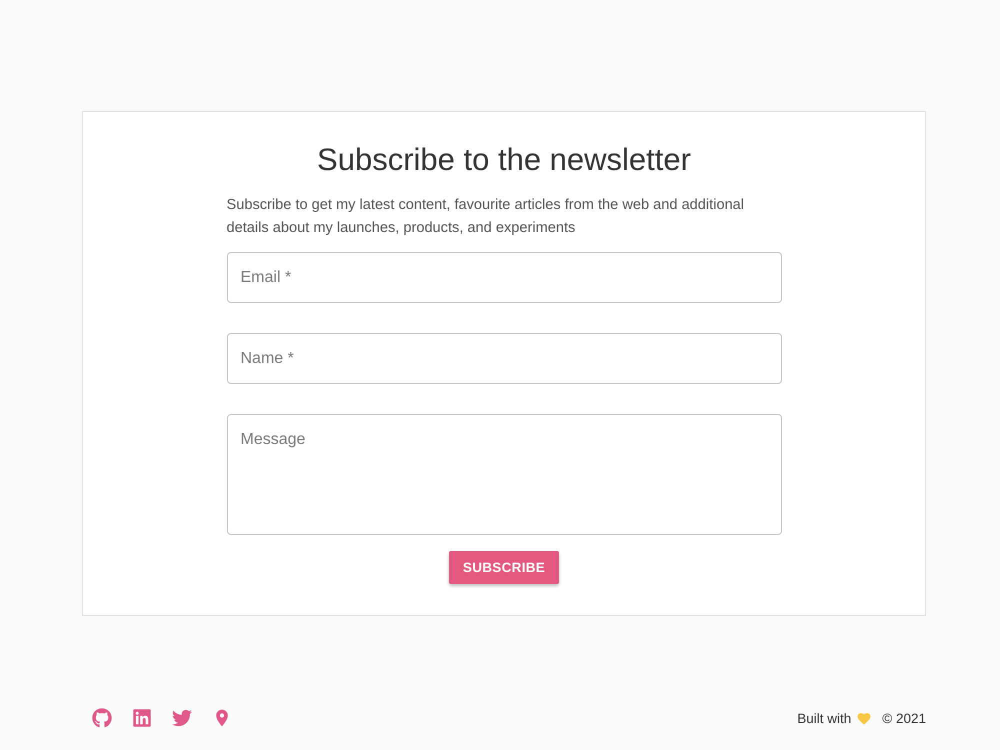 This screenshot has height=750, width=1000. What do you see at coordinates (824, 718) in the screenshot?
I see `built-with-text: Built with` at bounding box center [824, 718].